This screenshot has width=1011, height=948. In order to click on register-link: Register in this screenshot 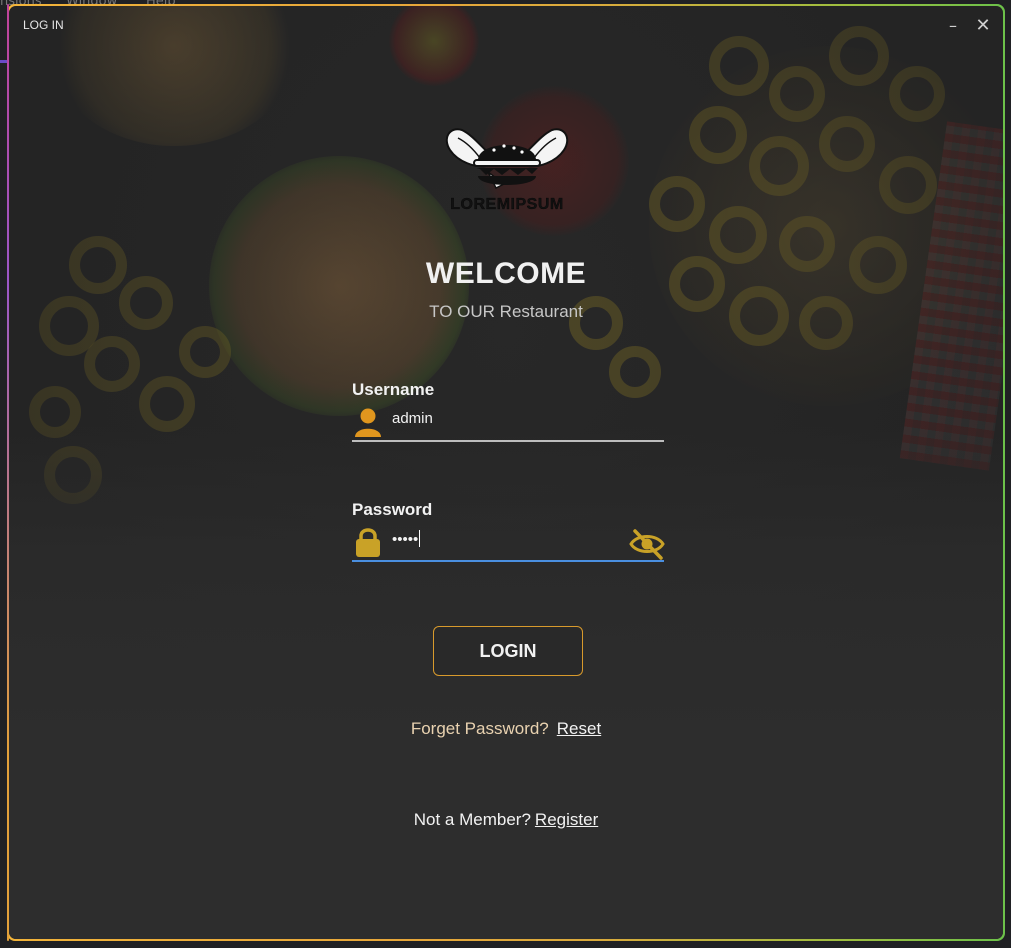, I will do `click(566, 819)`.